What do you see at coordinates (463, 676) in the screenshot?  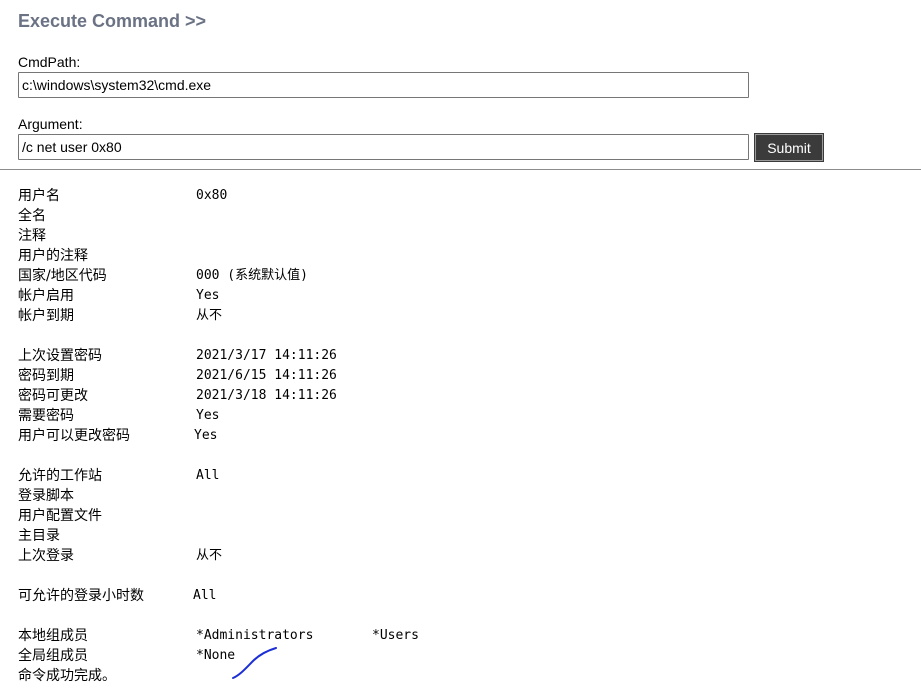 I see `output-line: 命令成功完成。` at bounding box center [463, 676].